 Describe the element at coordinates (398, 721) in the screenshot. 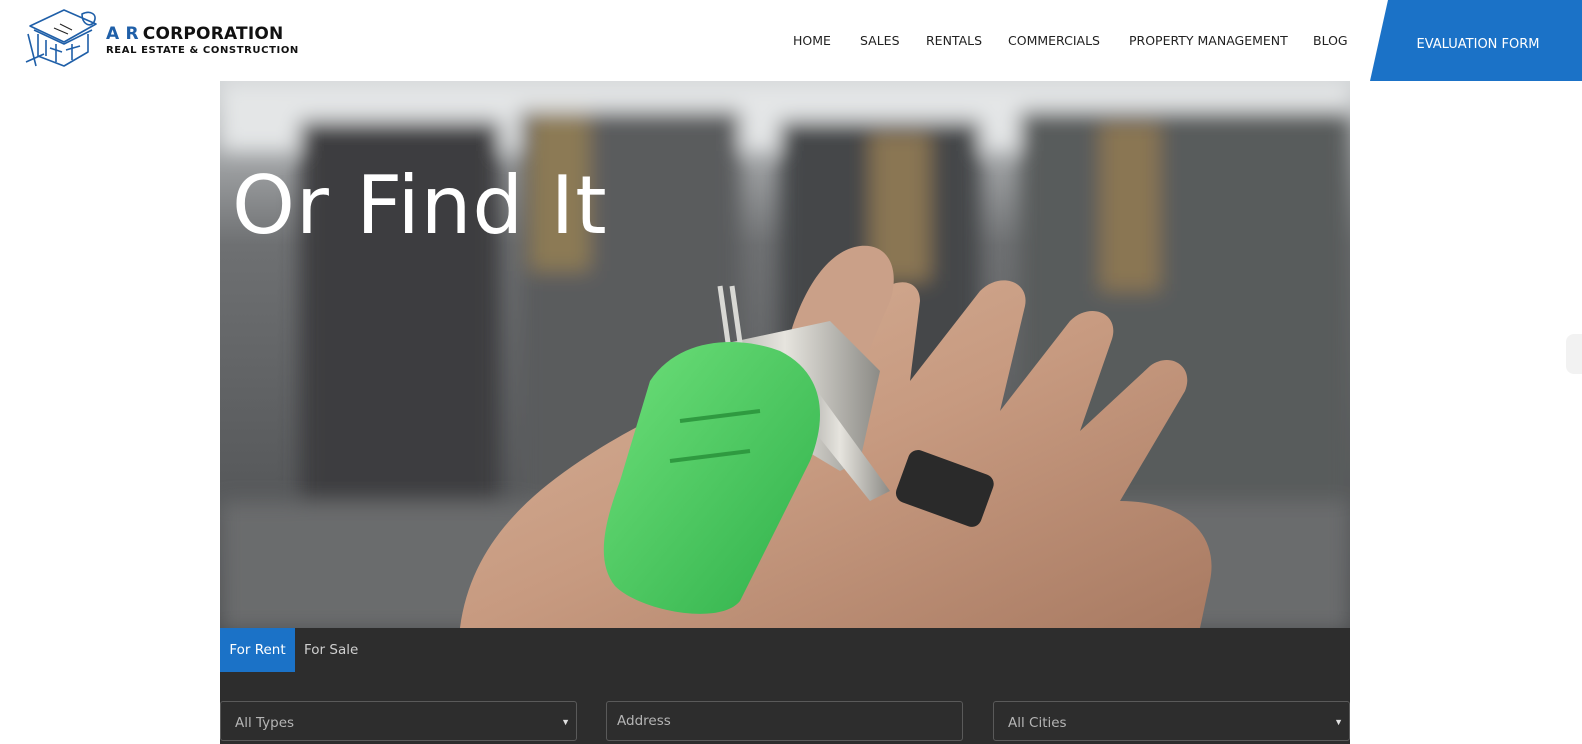

I see `type-select: All Types ▼` at that location.